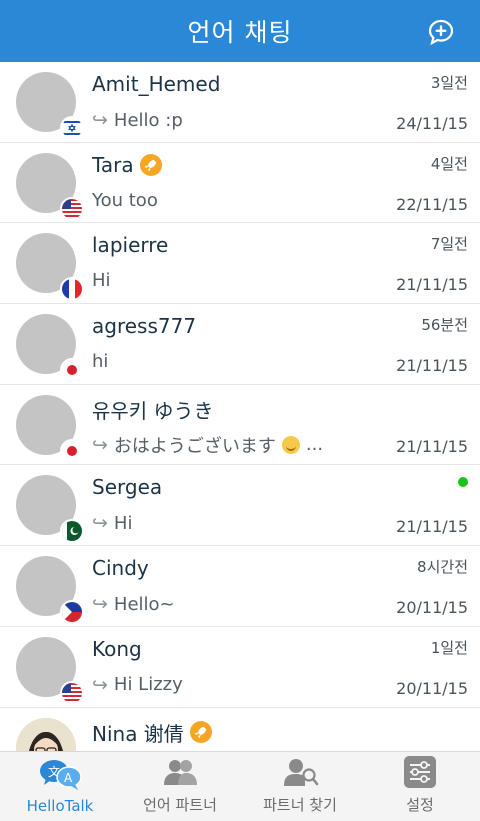 The image size is (480, 821). Describe the element at coordinates (125, 200) in the screenshot. I see `message-preview: You too` at that location.